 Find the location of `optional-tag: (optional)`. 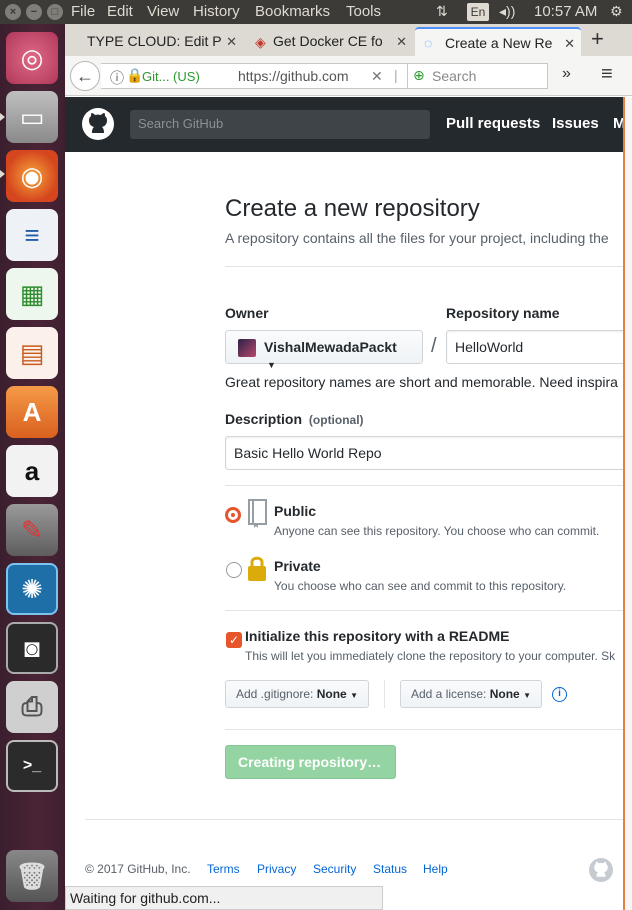

optional-tag: (optional) is located at coordinates (336, 420).